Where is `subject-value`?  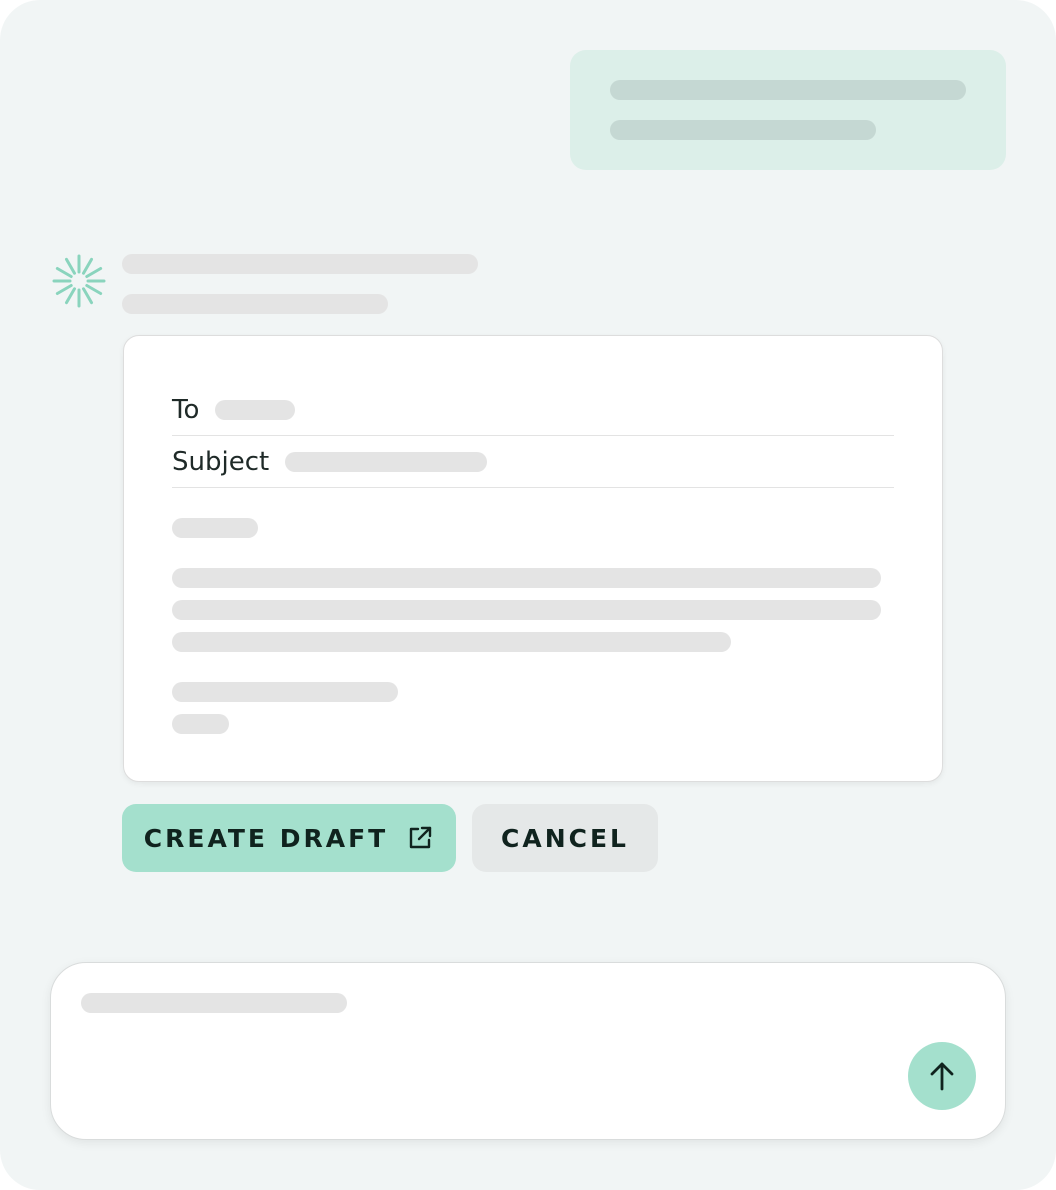 subject-value is located at coordinates (386, 461).